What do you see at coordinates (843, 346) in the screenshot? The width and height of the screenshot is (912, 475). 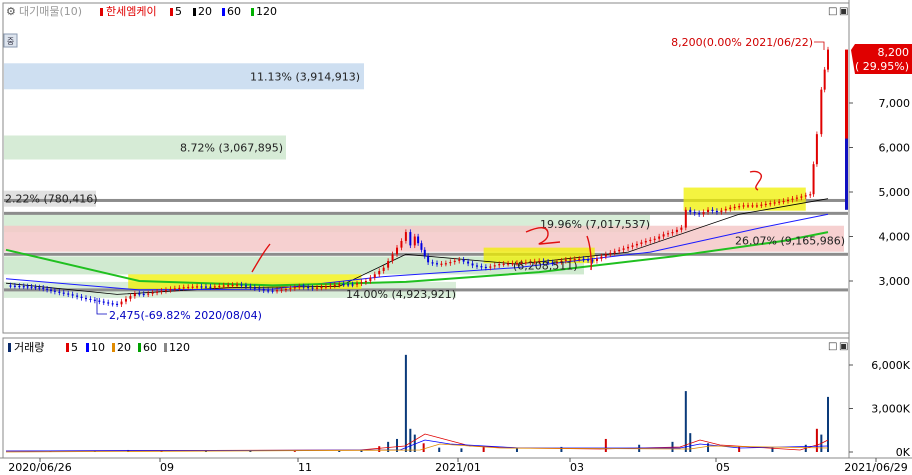 I see `volume-close-button: ▣` at bounding box center [843, 346].